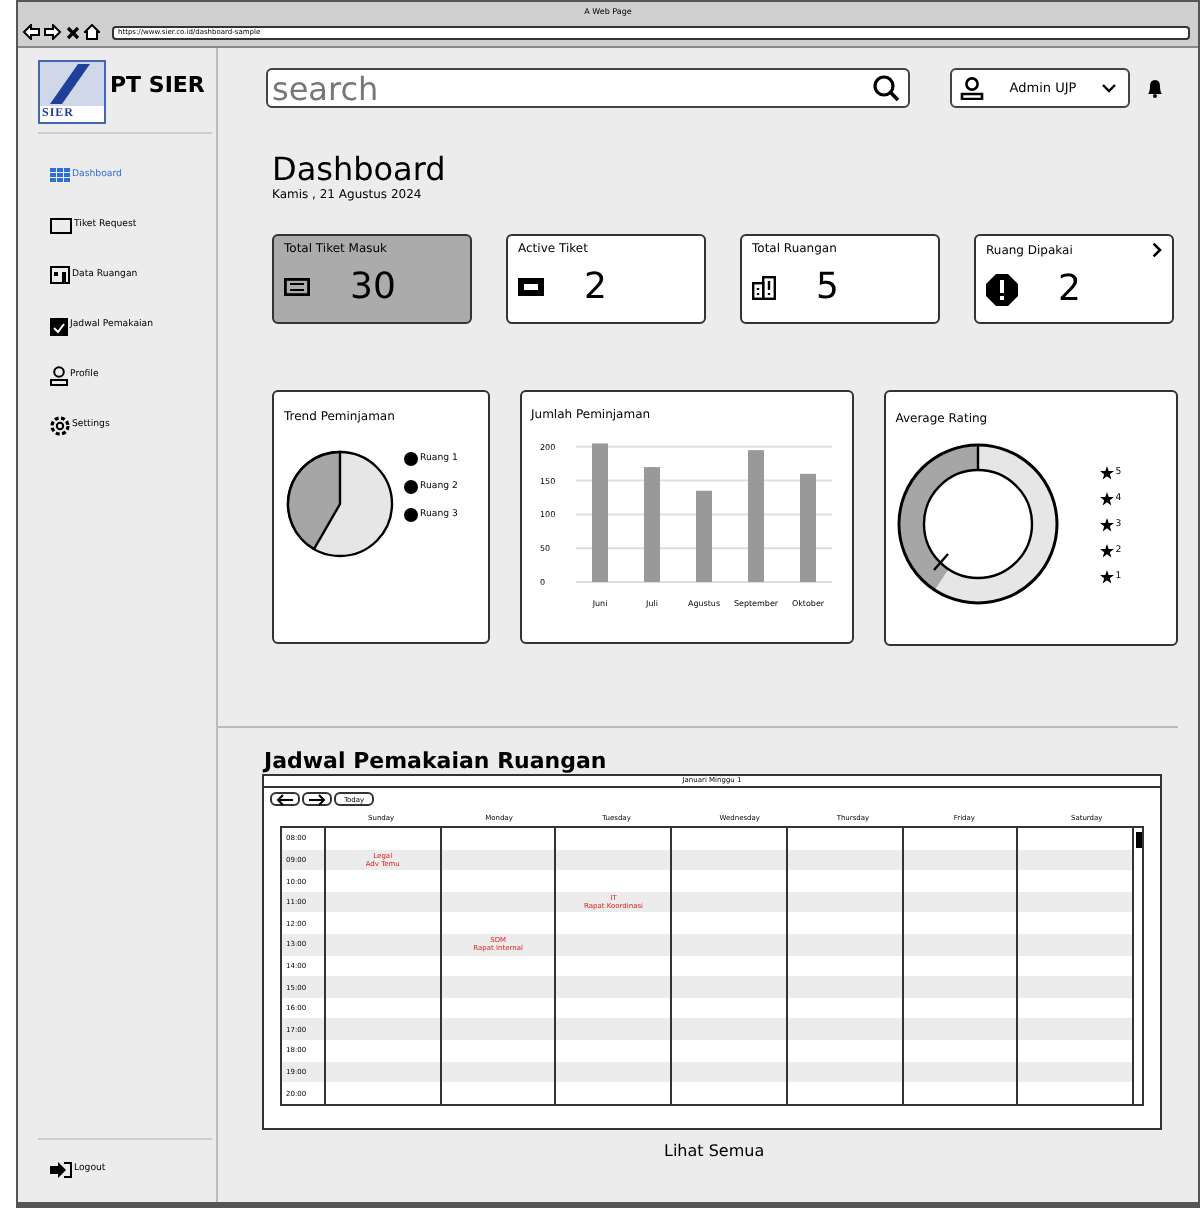 The width and height of the screenshot is (1200, 1216). I want to click on stat-value: 30, so click(373, 287).